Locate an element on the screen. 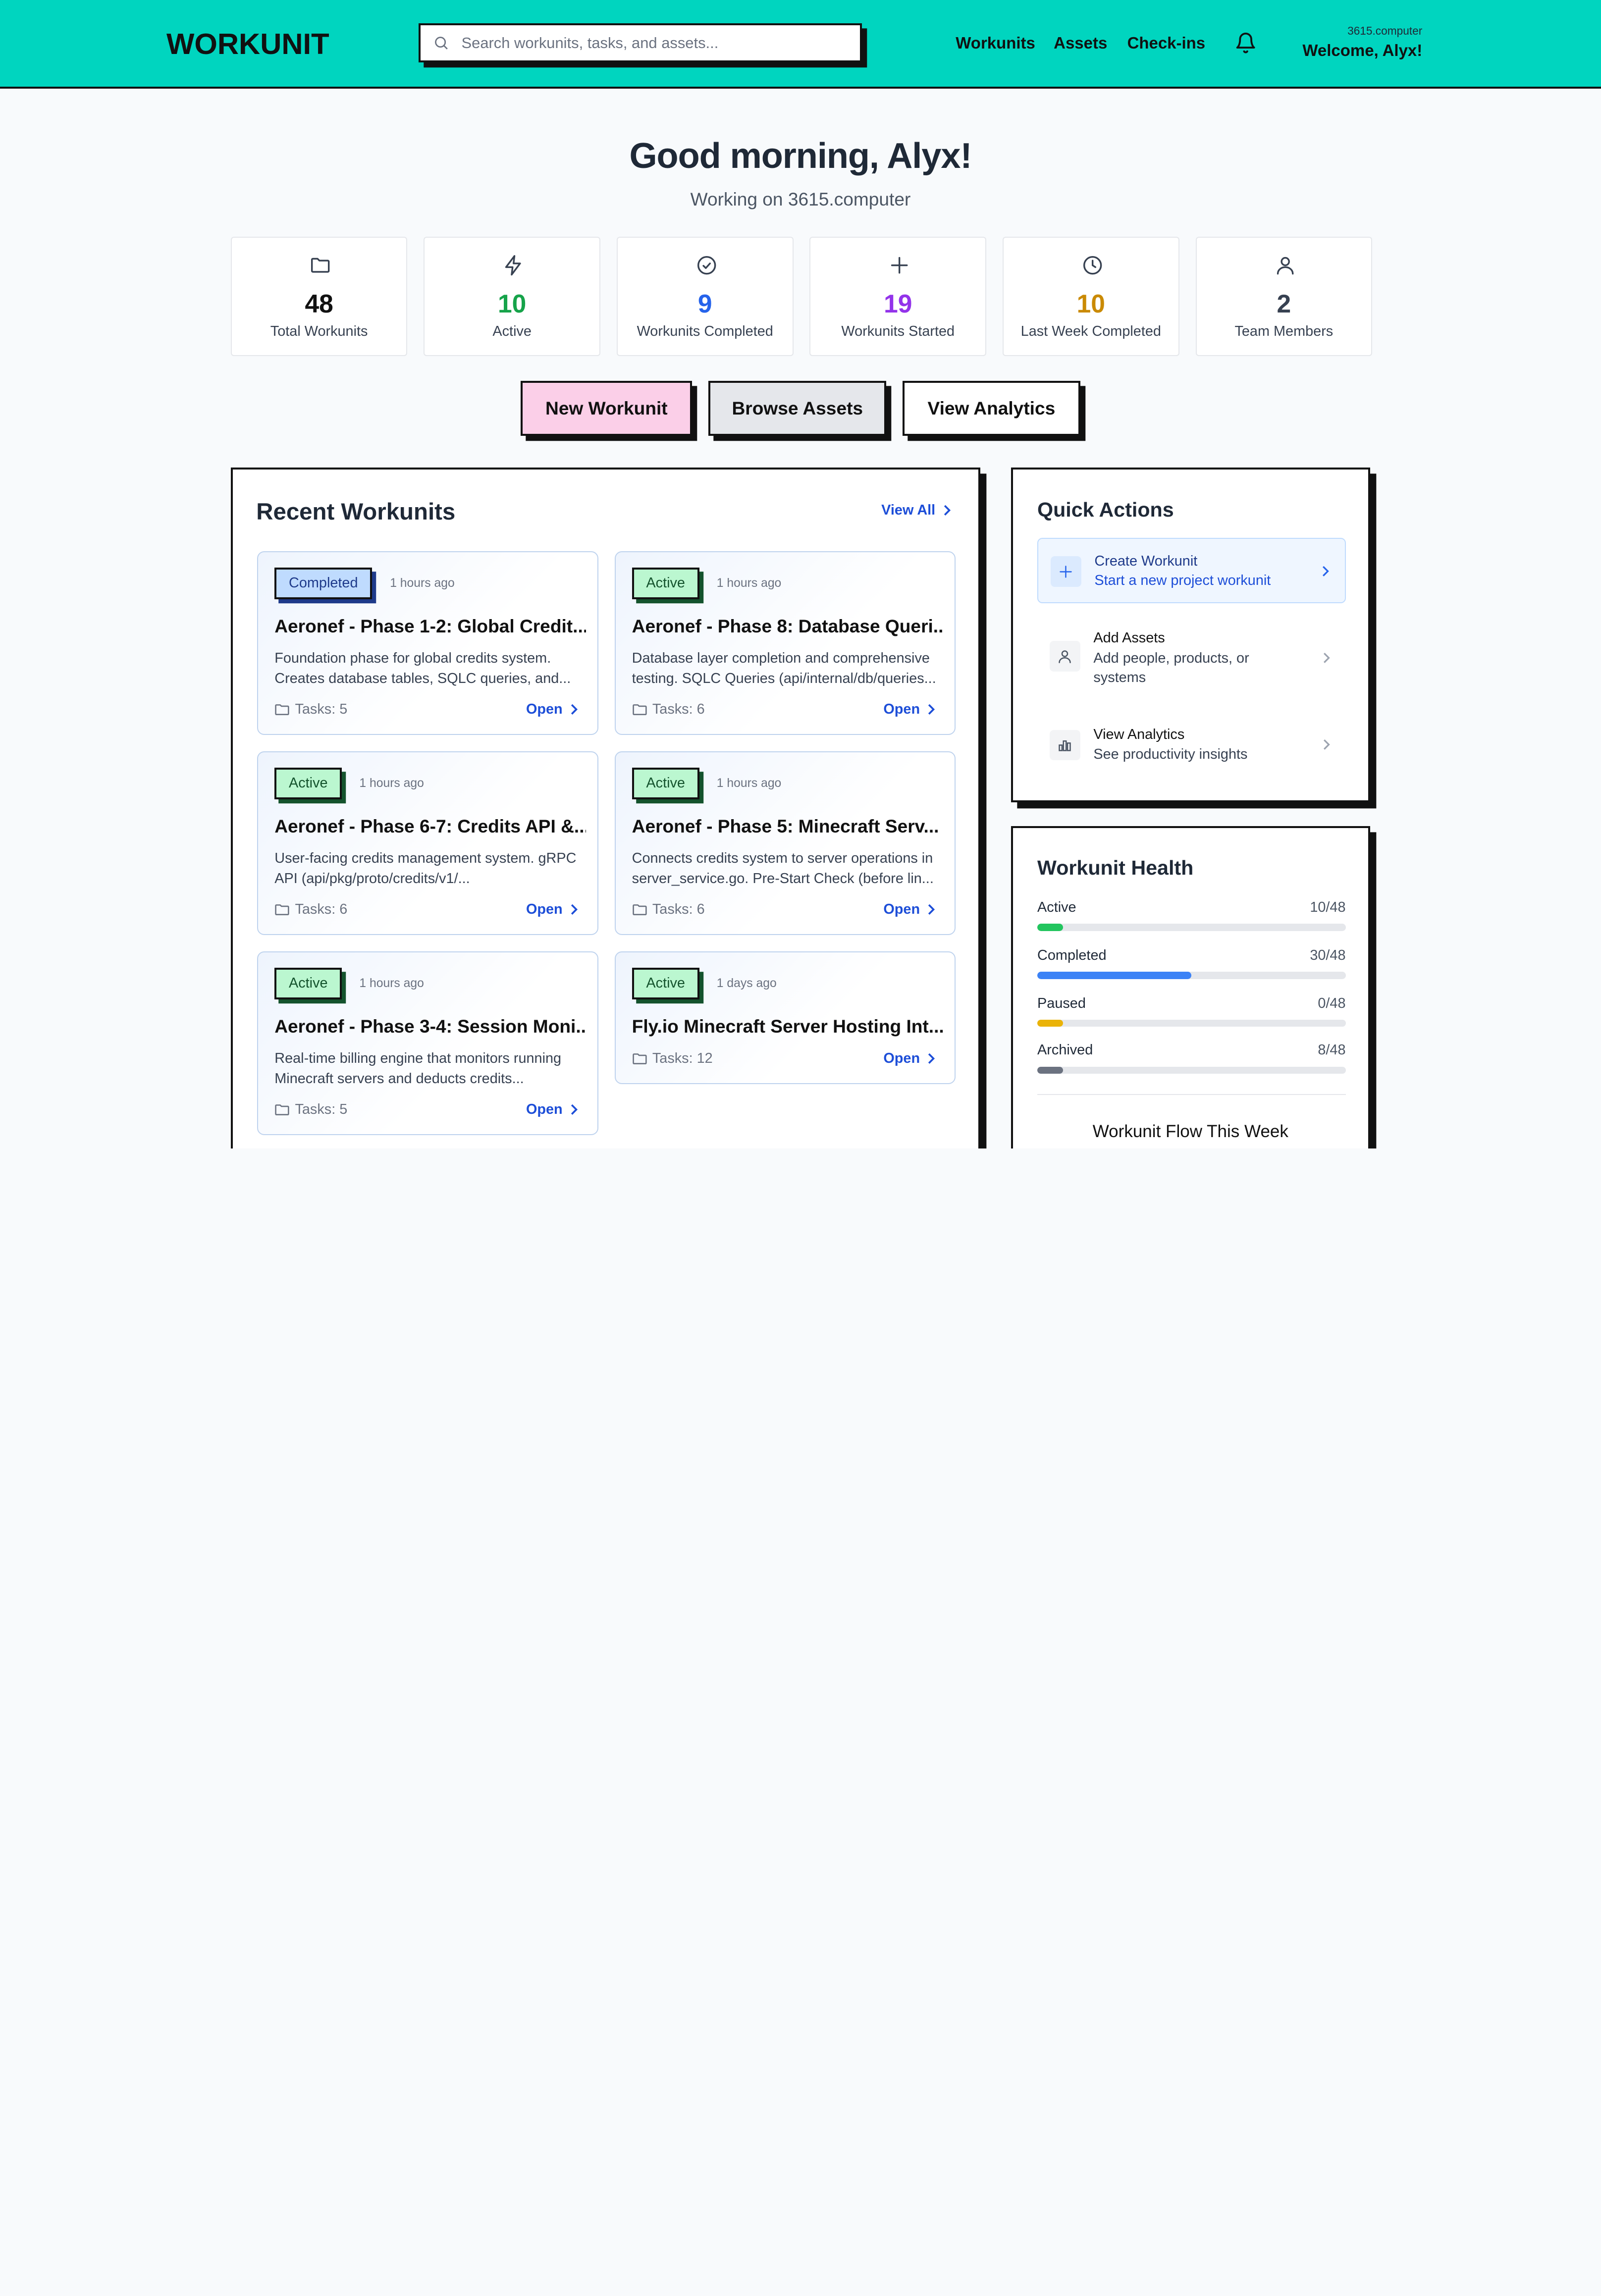 This screenshot has width=1601, height=2296. status-badge: Completed is located at coordinates (324, 583).